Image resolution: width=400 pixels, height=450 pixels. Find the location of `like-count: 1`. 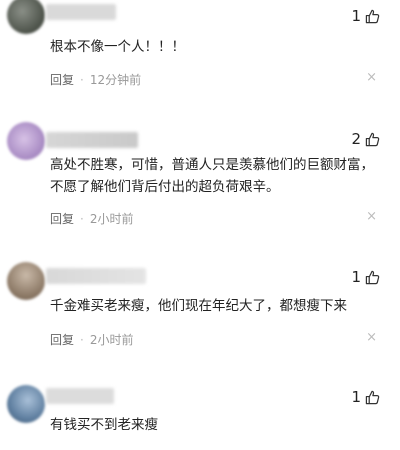

like-count: 1 is located at coordinates (356, 397).